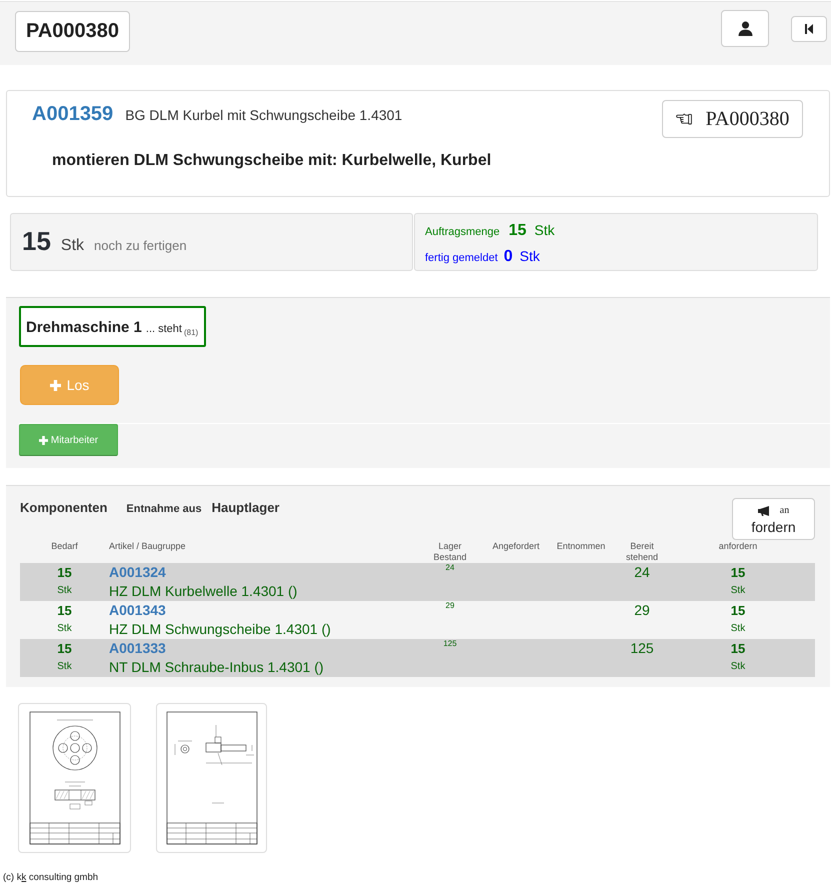 The height and width of the screenshot is (892, 831). What do you see at coordinates (140, 245) in the screenshot?
I see `remaining-label: noch zu fertigen` at bounding box center [140, 245].